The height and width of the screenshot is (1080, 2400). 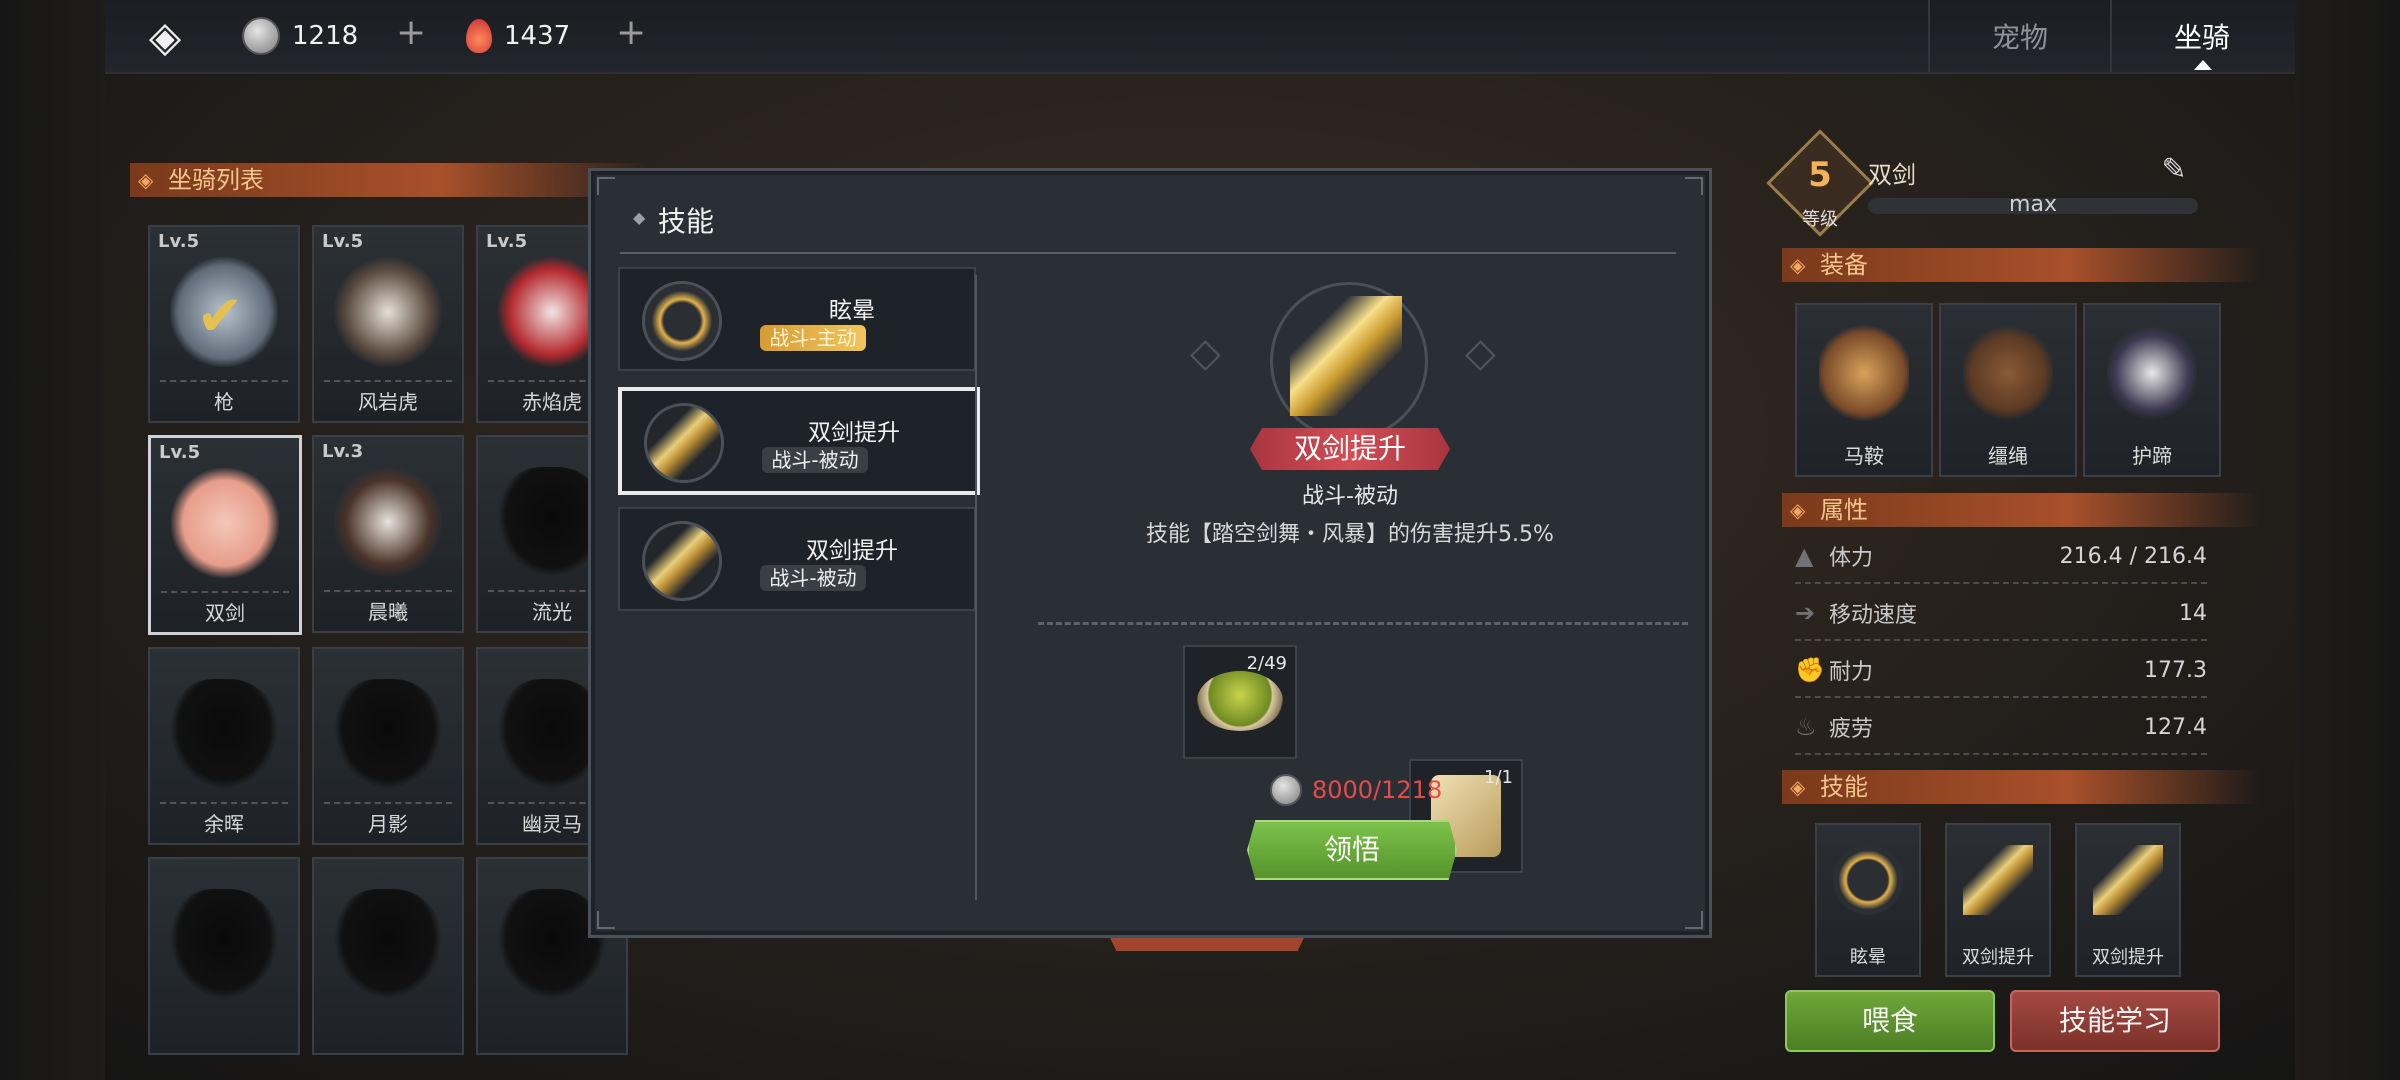 I want to click on ornament-left-icon: ◇, so click(x=1205, y=353).